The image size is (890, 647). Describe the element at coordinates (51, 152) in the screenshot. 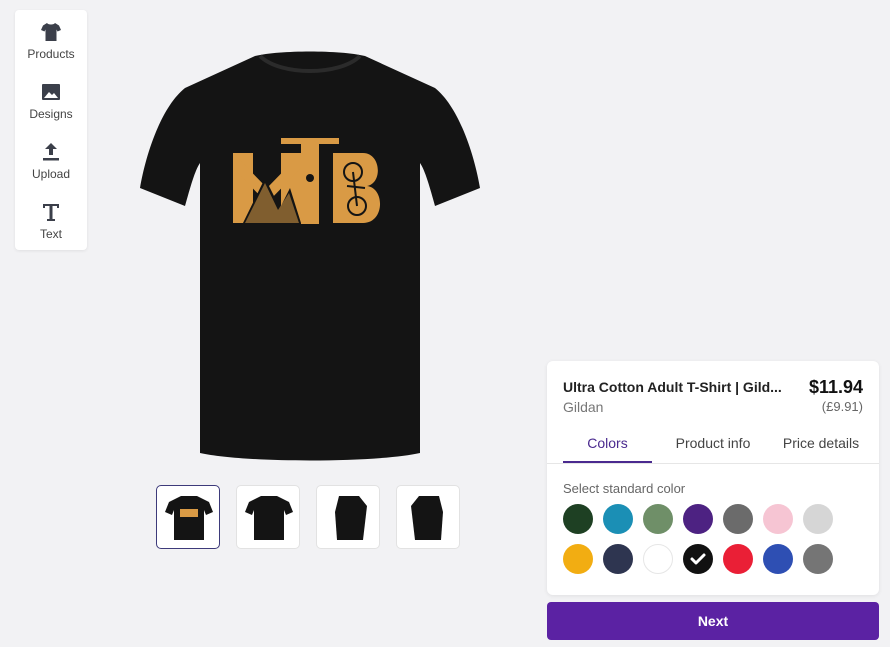

I see `upload-icon` at that location.